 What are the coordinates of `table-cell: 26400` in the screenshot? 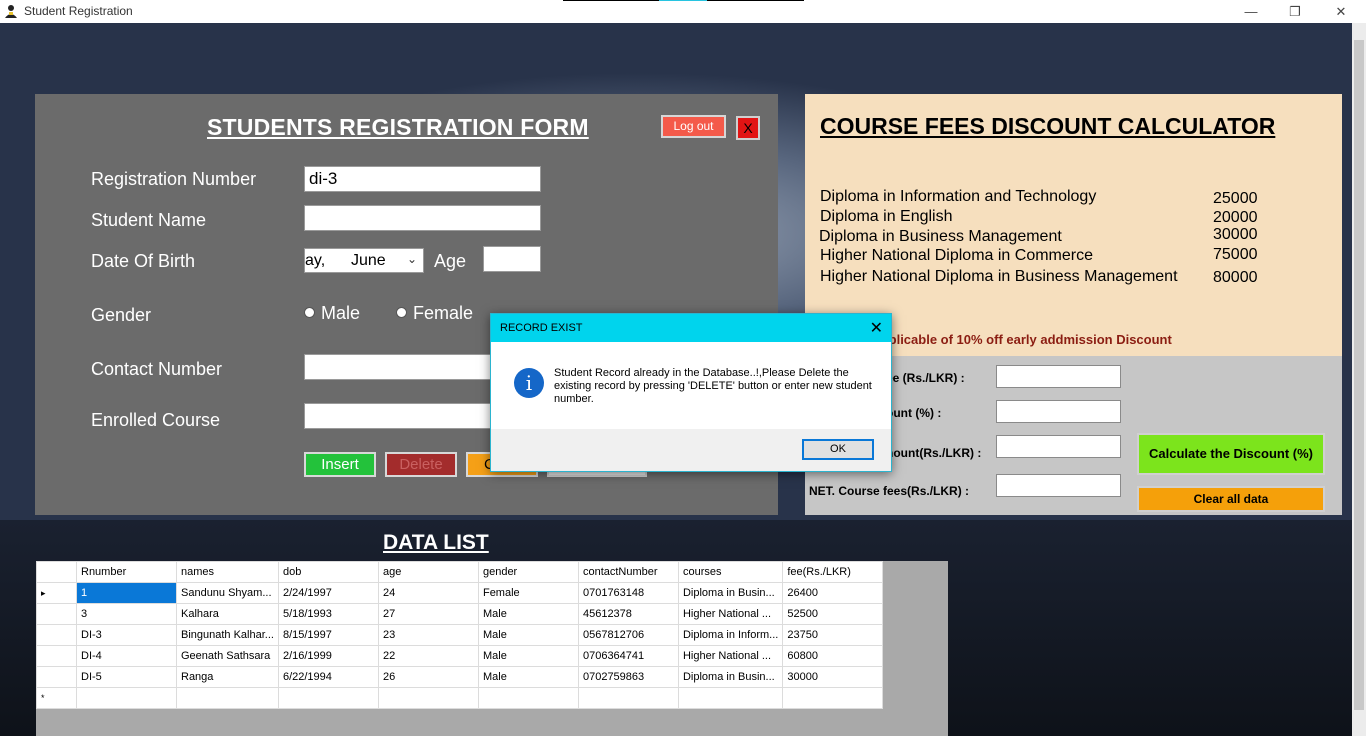 It's located at (833, 593).